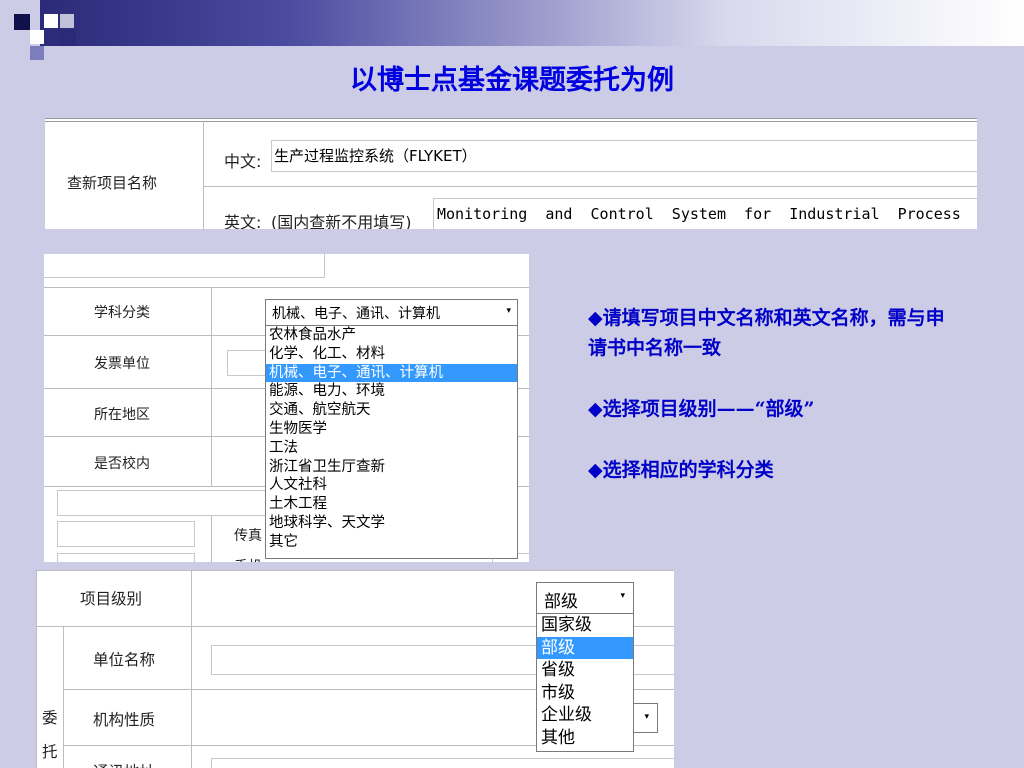  I want to click on level-selected-value: 部级, so click(561, 602).